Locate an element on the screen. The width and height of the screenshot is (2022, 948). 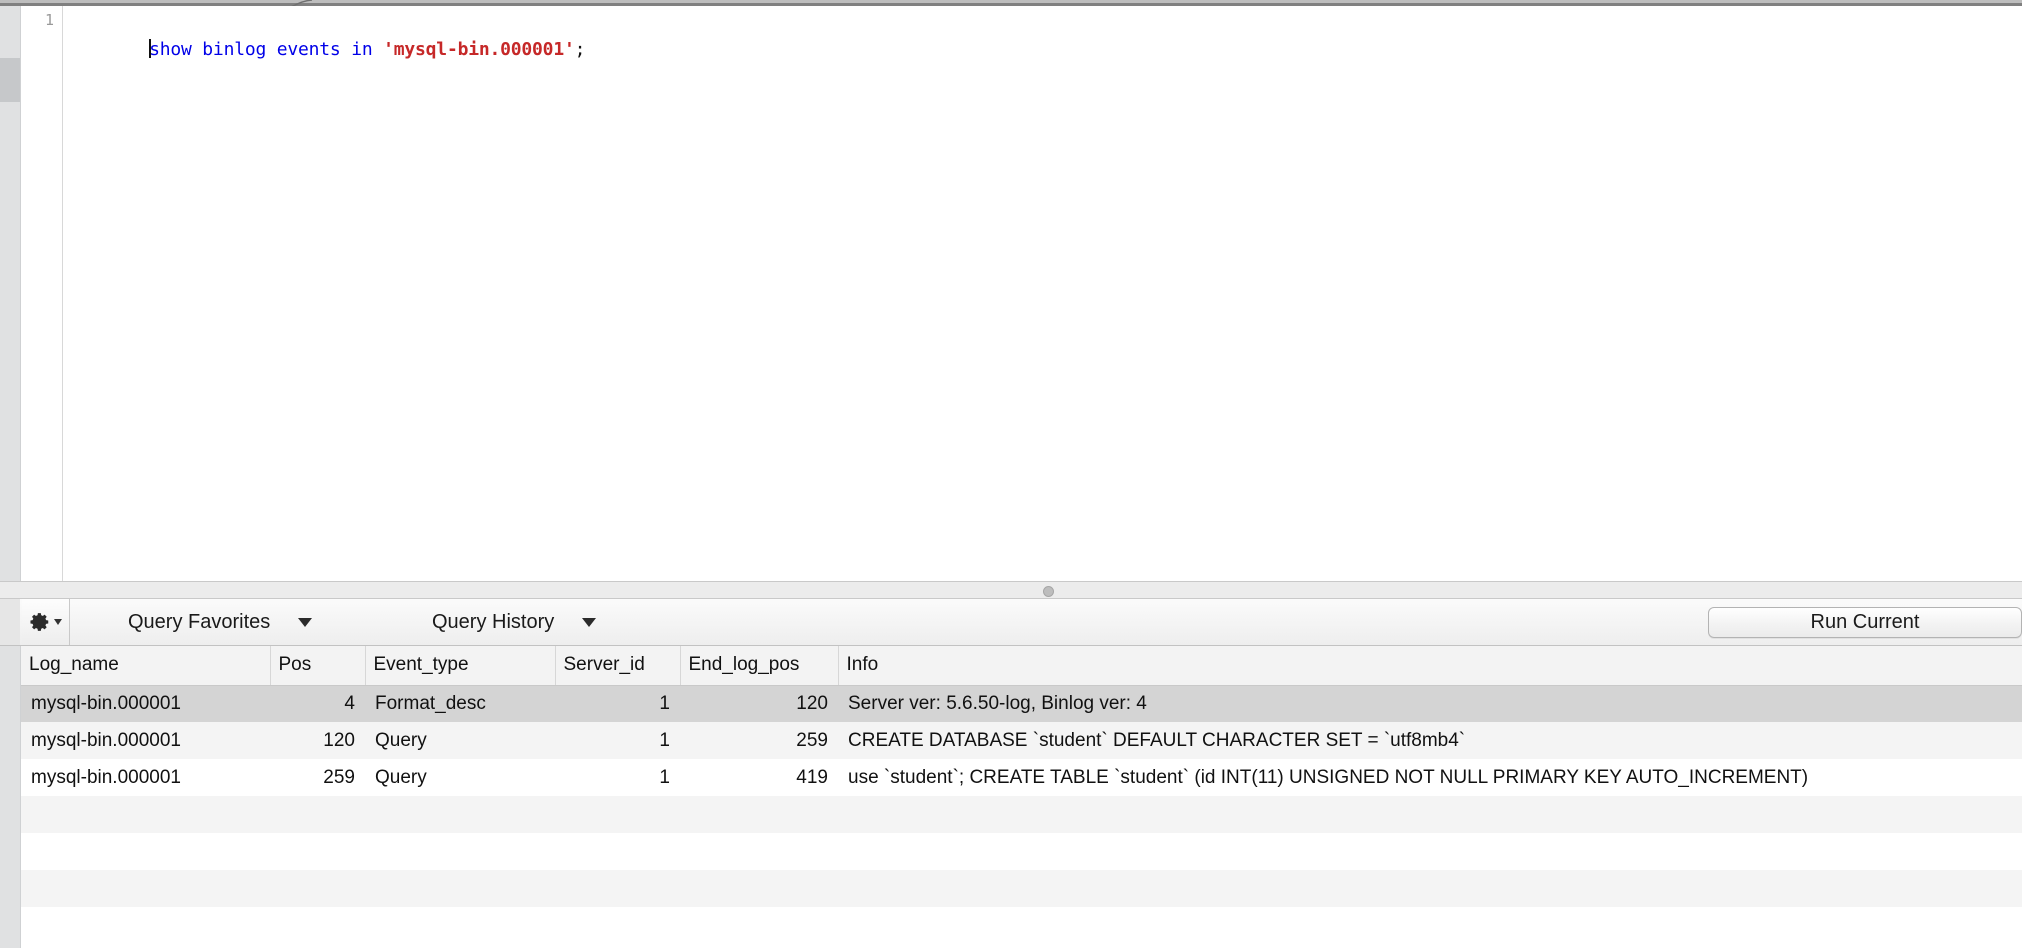
cell-pos: 259 is located at coordinates (317, 777).